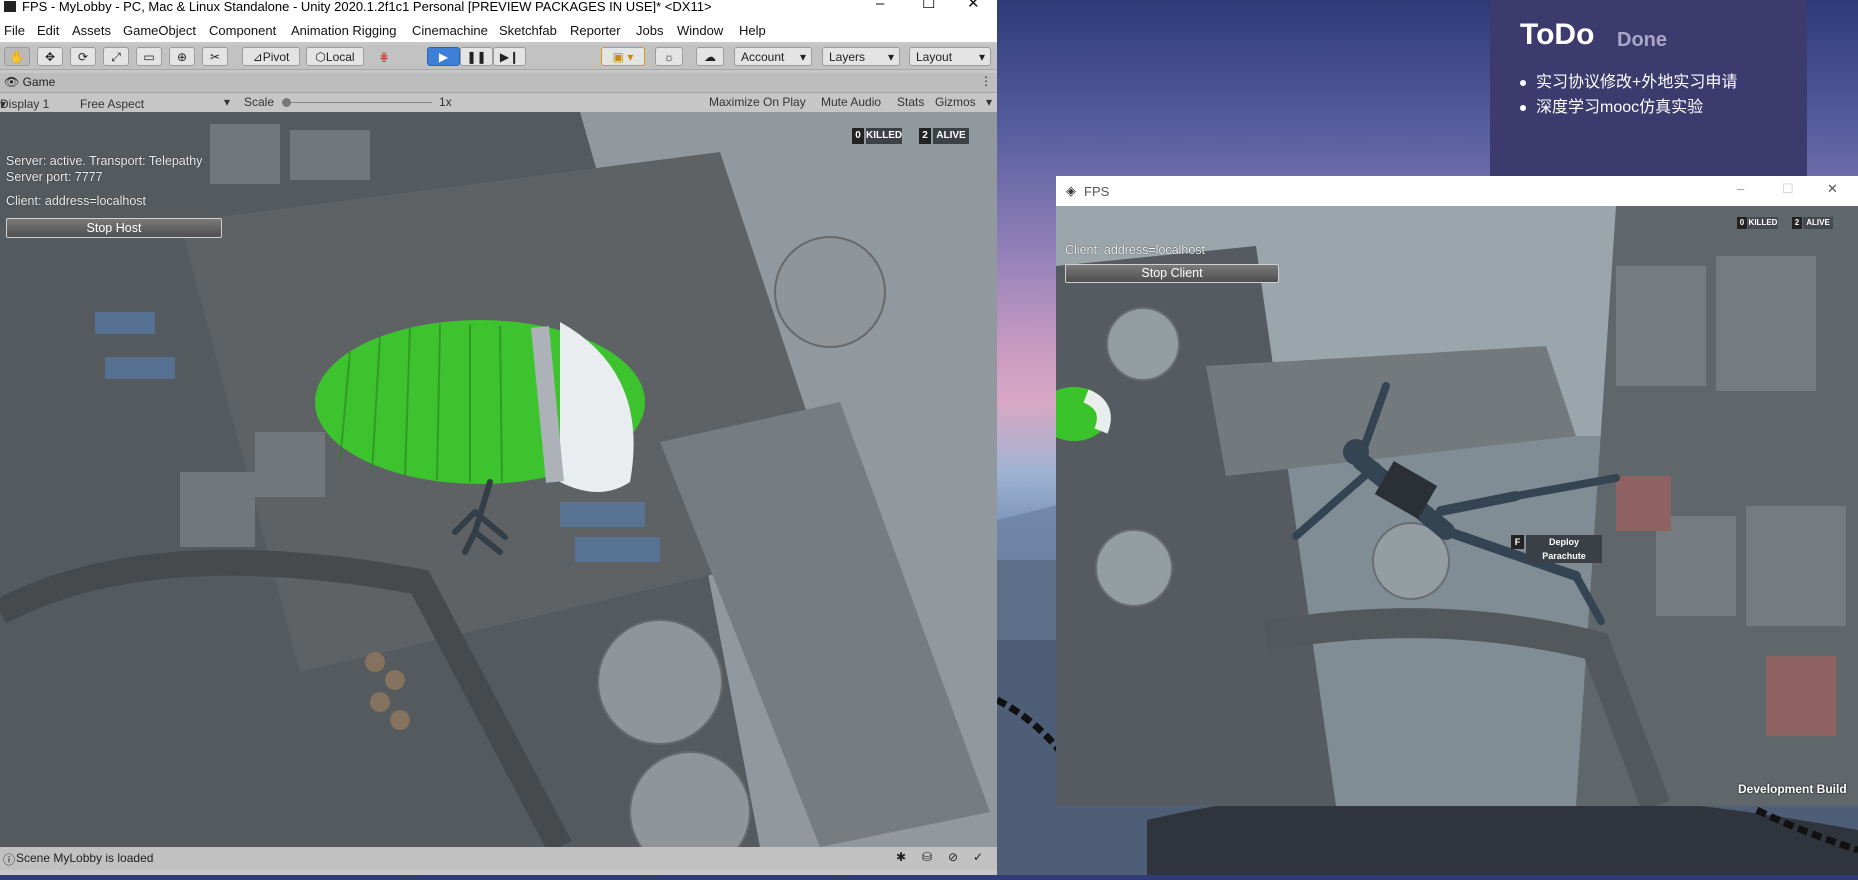 The height and width of the screenshot is (880, 1858). I want to click on menu-sketchfab: Sketchfab, so click(528, 30).